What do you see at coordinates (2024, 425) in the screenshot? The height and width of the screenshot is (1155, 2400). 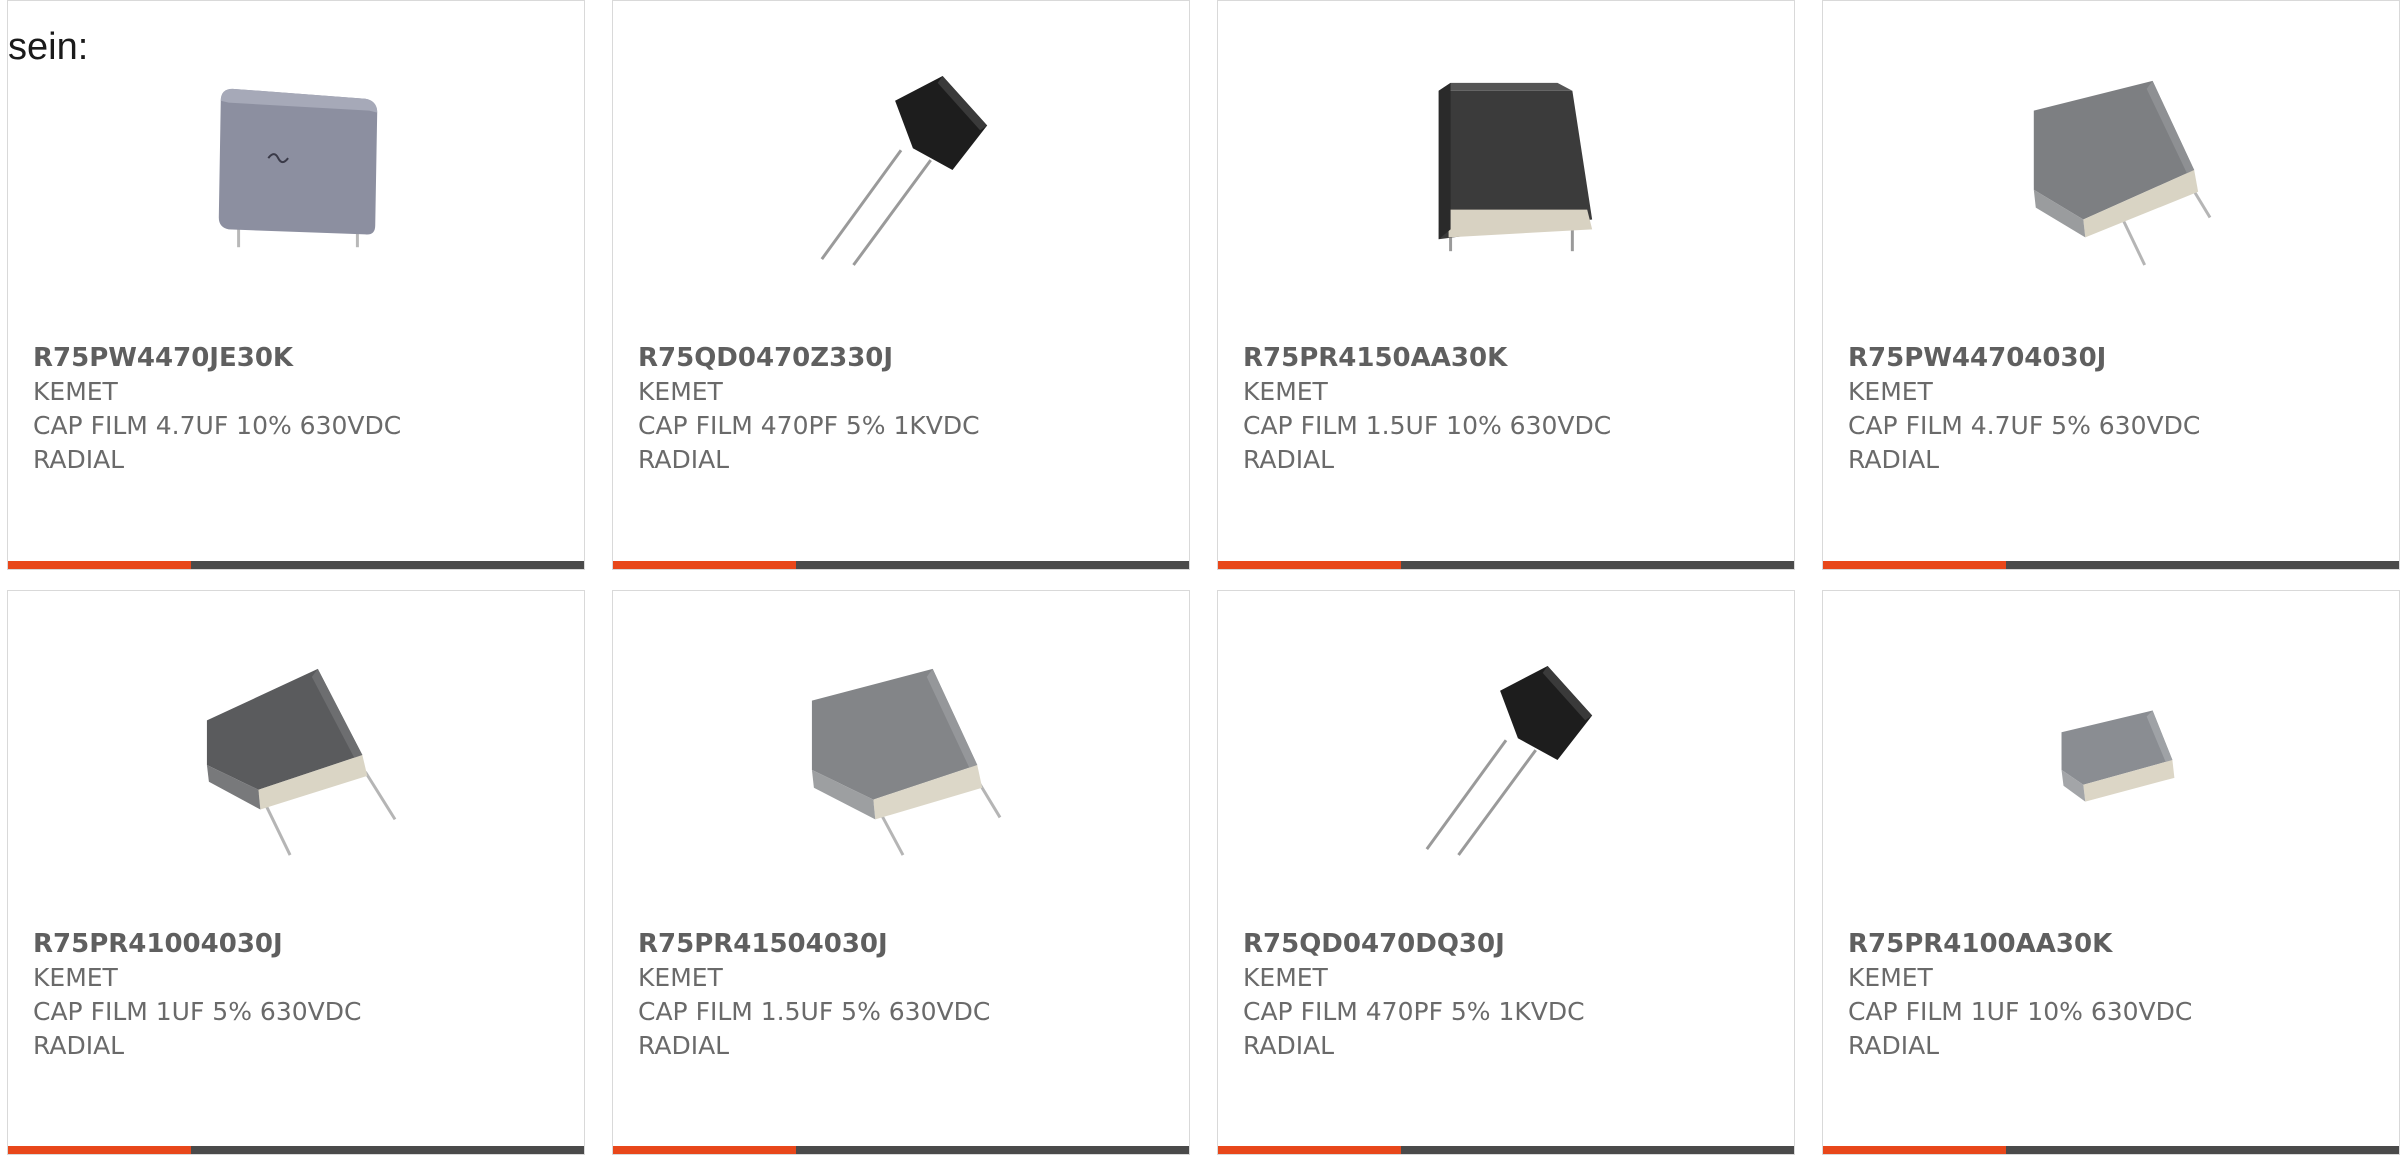 I see `description: CAP FILM 4.7UF 5% 630VDC` at bounding box center [2024, 425].